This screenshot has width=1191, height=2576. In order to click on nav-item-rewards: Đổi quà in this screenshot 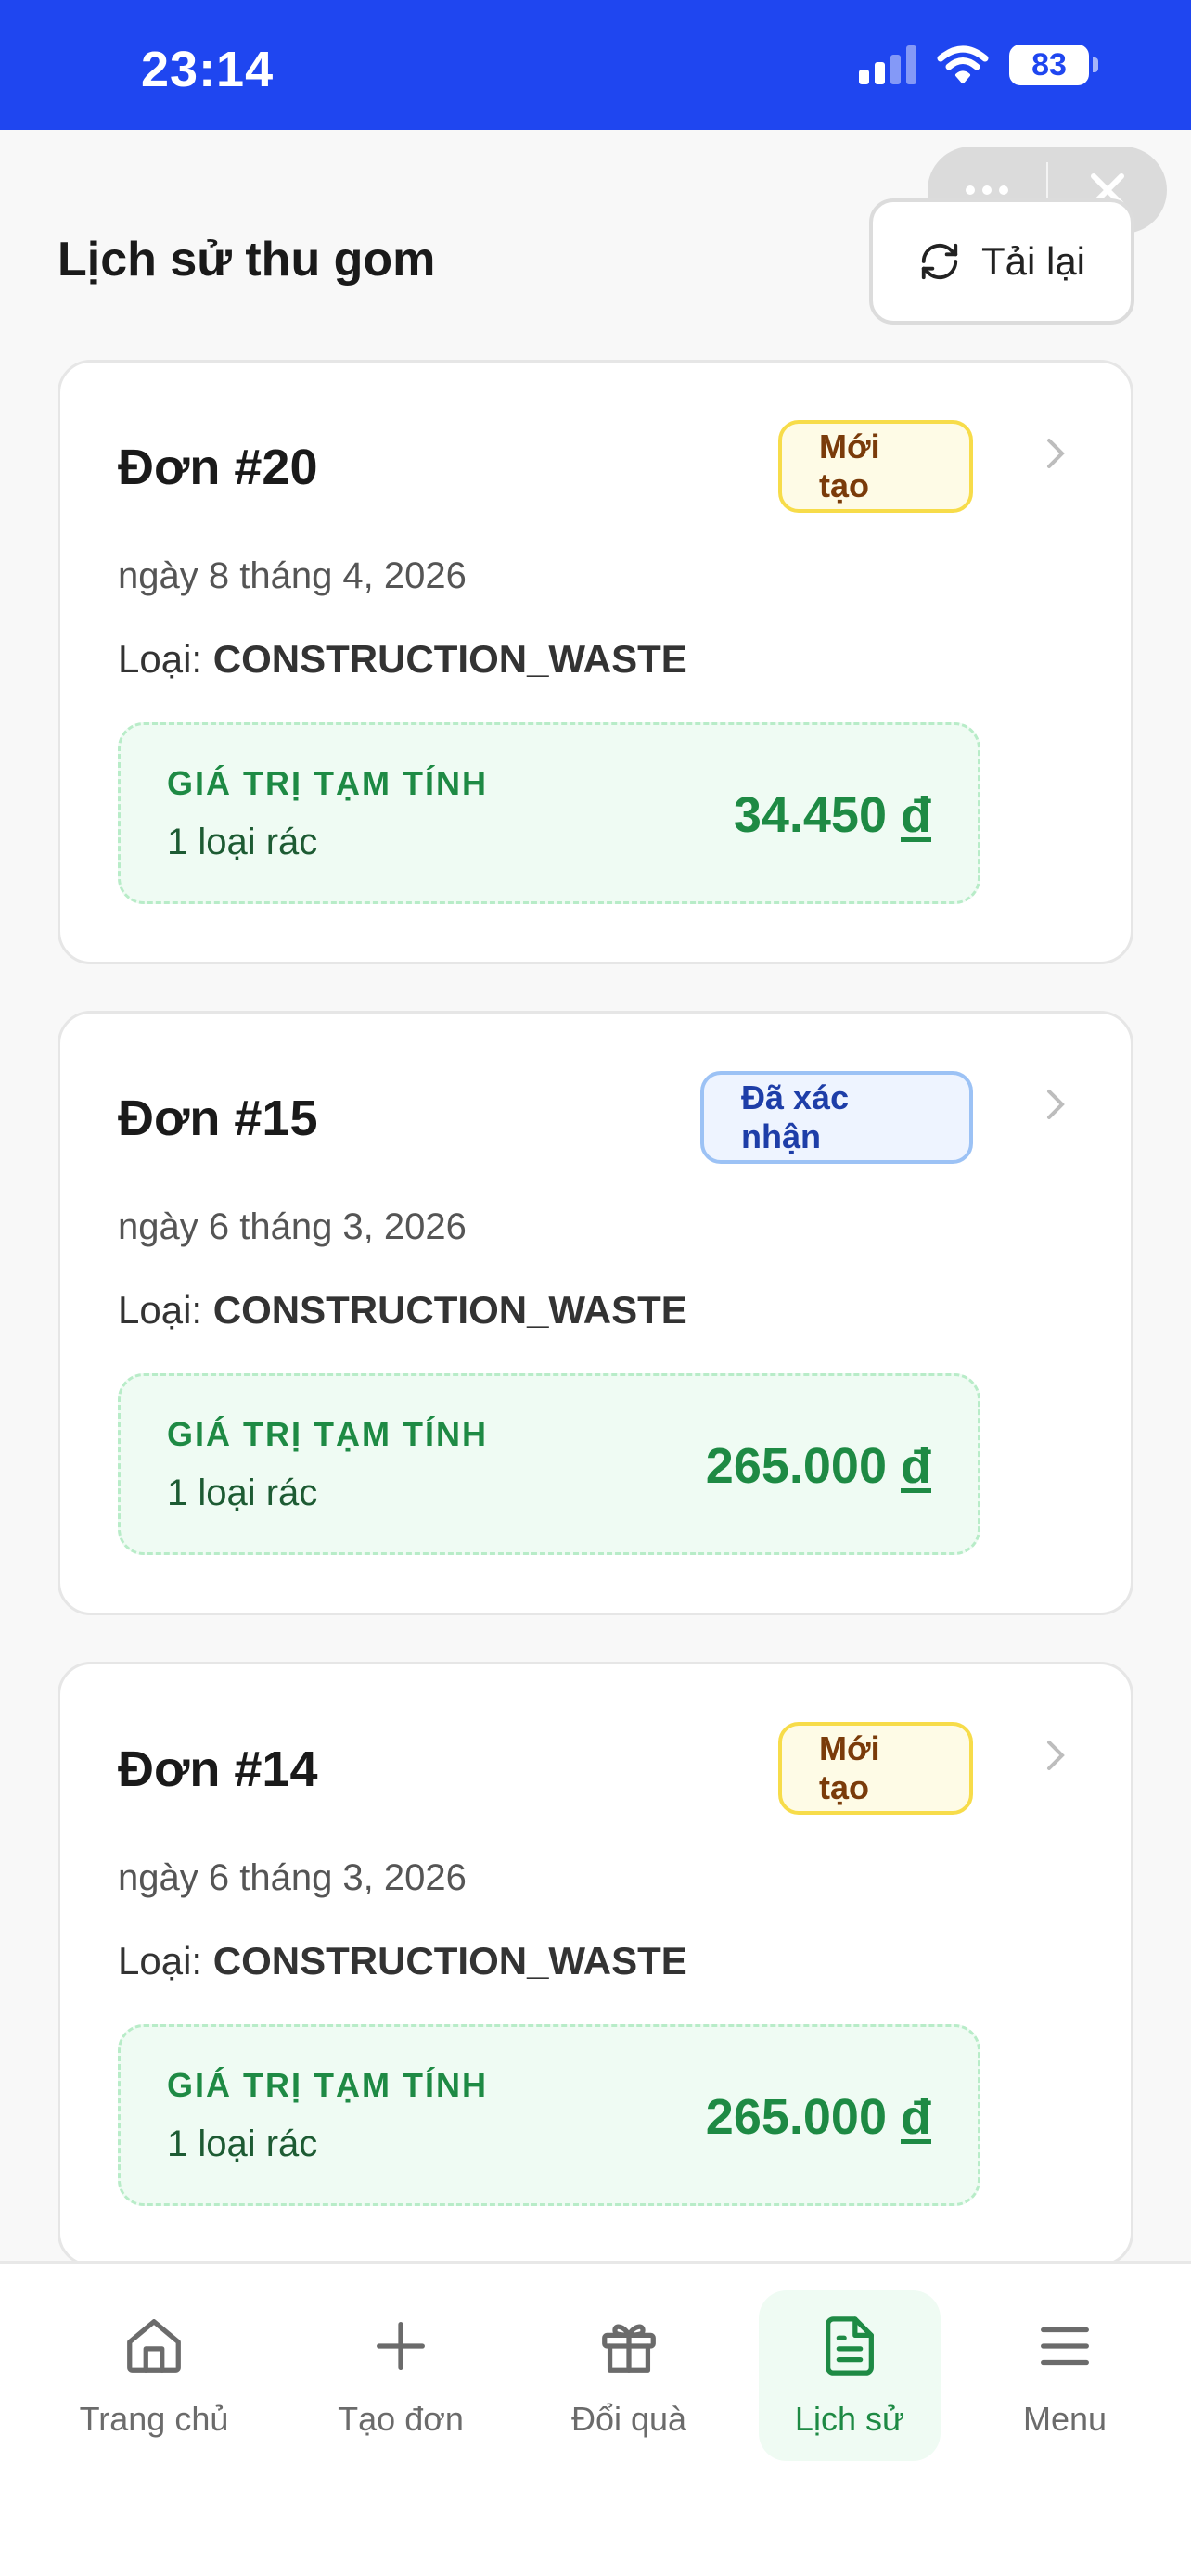, I will do `click(629, 2375)`.